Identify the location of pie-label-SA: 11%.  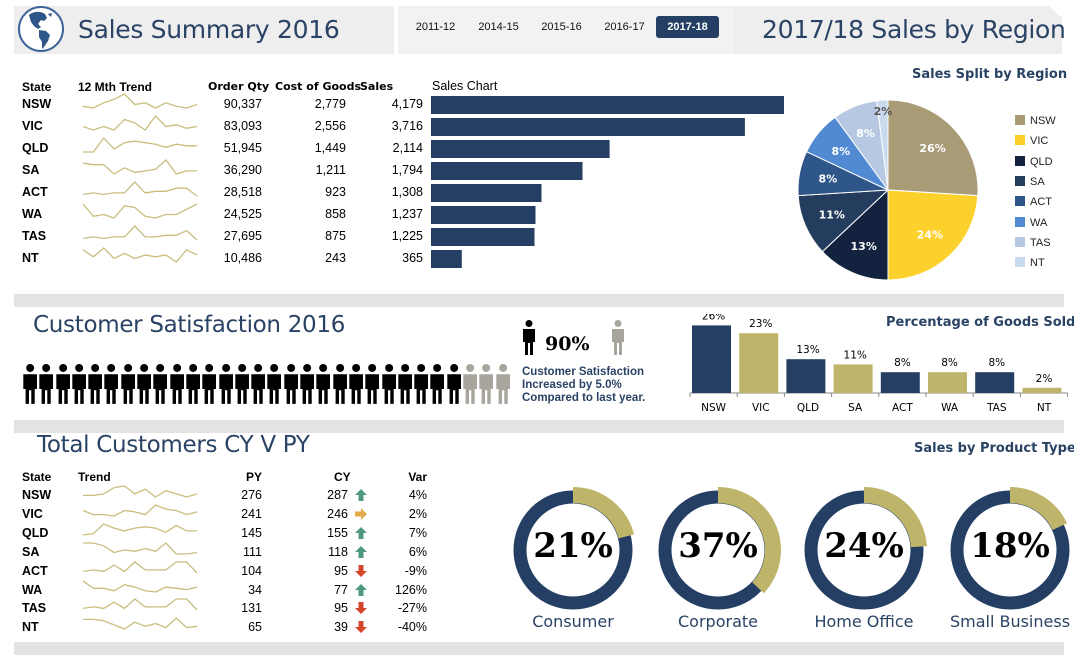
(832, 214).